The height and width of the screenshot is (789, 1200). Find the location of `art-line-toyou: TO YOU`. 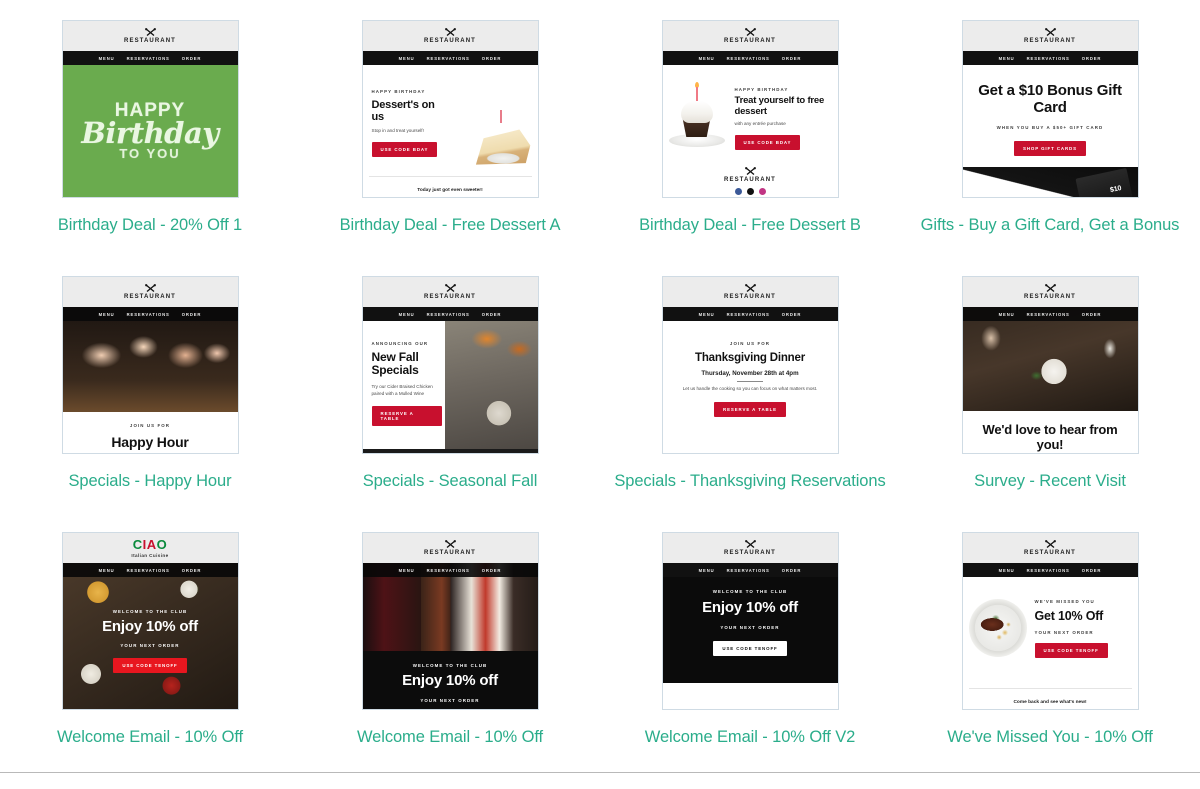

art-line-toyou: TO YOU is located at coordinates (150, 153).